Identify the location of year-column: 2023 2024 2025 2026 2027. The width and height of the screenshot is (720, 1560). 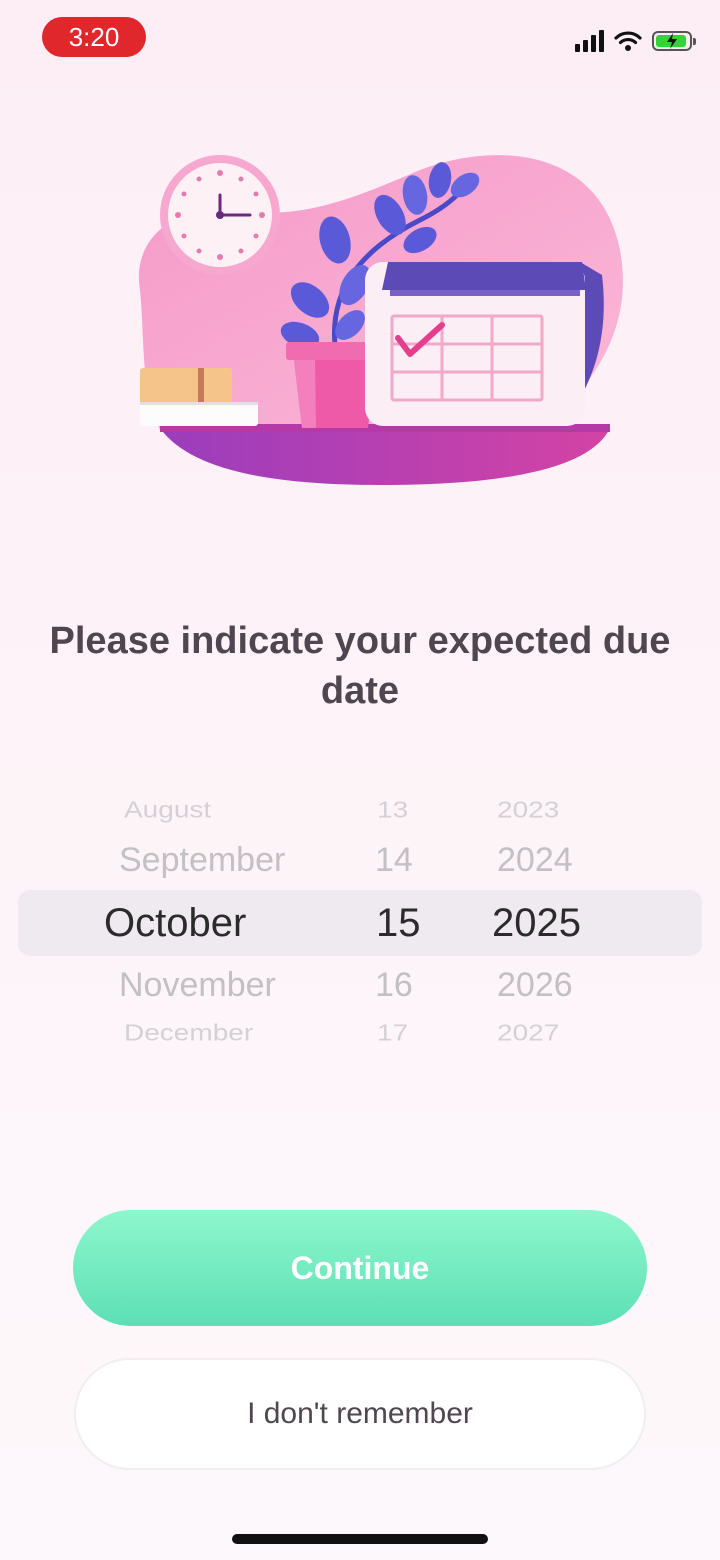
(560, 920).